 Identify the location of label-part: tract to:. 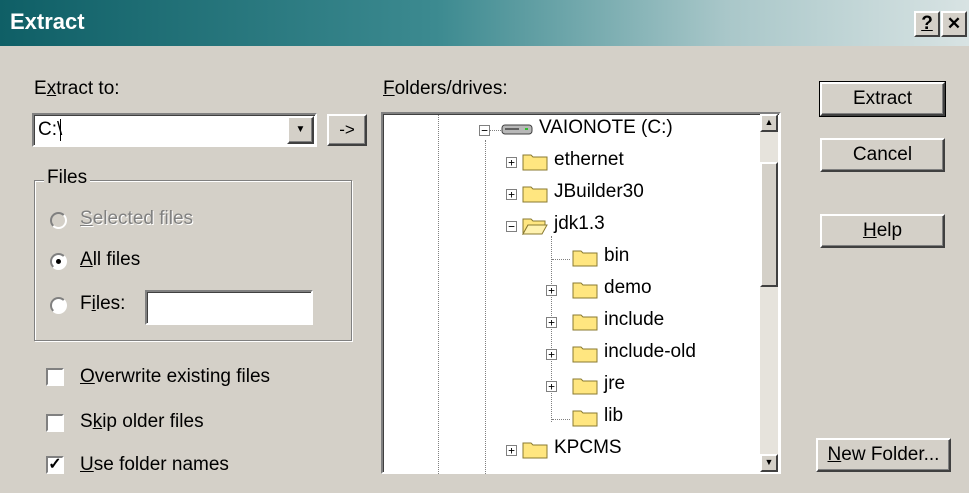
(88, 88).